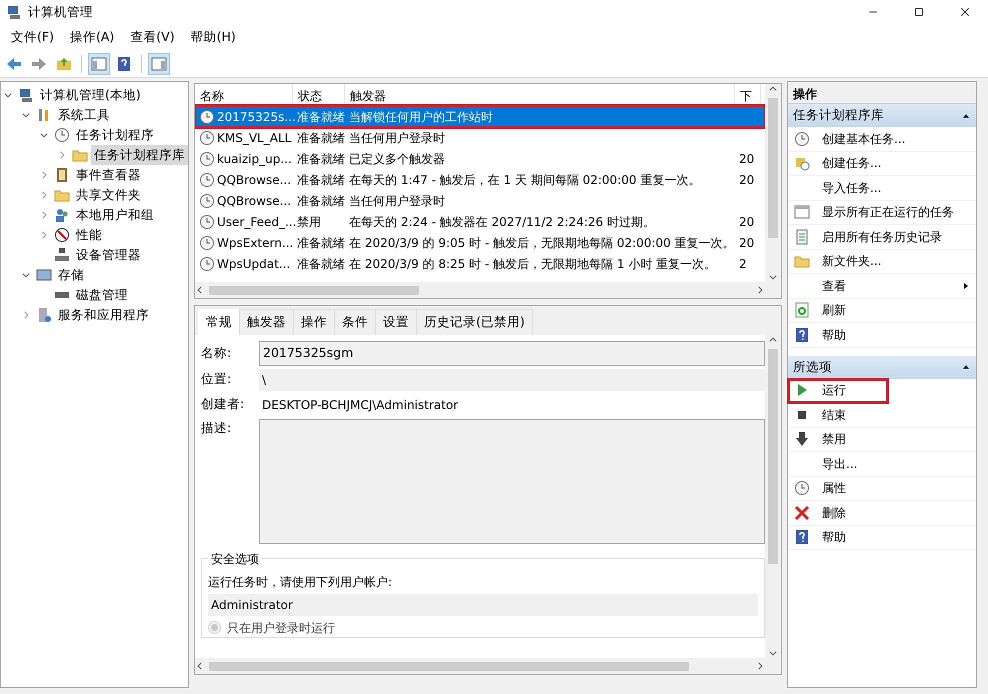 This screenshot has height=694, width=988. I want to click on panel-icon, so click(99, 64).